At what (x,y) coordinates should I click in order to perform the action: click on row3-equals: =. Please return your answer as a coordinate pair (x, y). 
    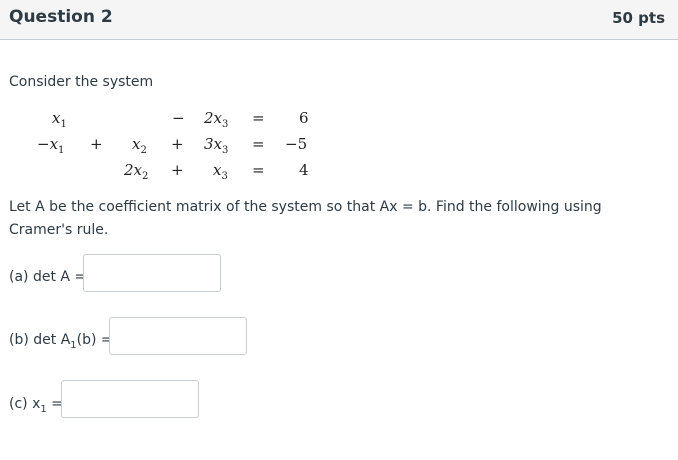
    Looking at the image, I should click on (258, 170).